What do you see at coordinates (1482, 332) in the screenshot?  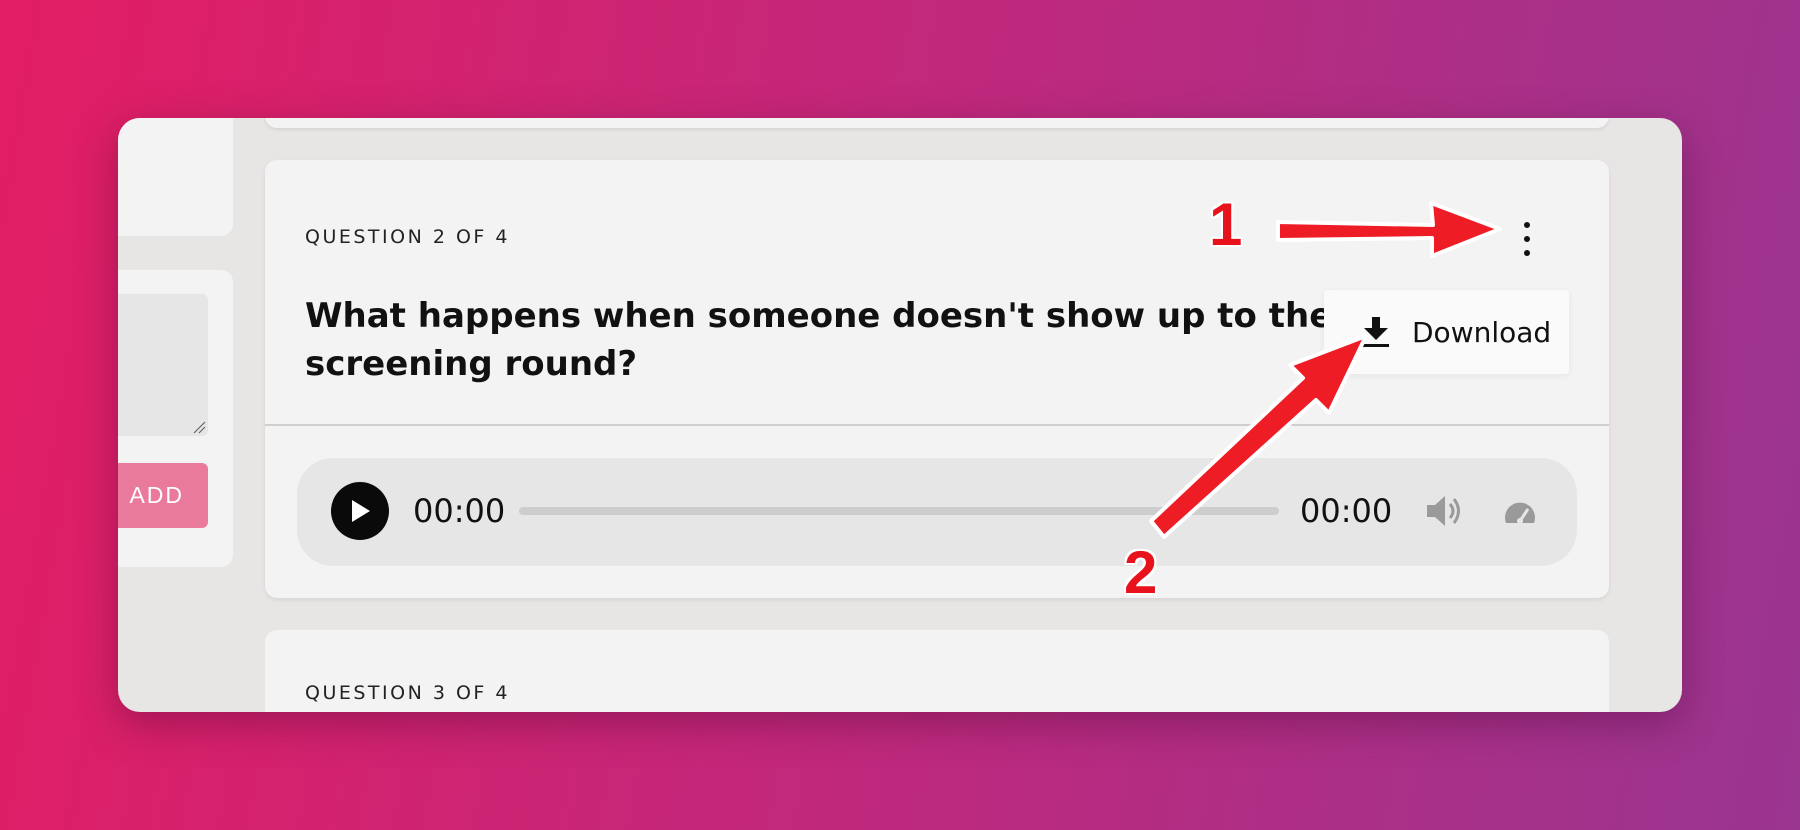 I see `download-label: Download` at bounding box center [1482, 332].